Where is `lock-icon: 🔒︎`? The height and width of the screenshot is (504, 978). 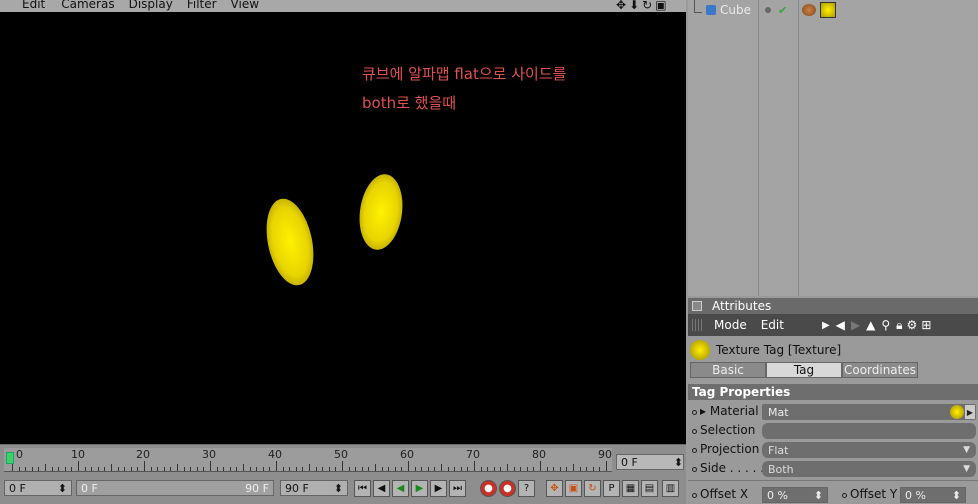 lock-icon: 🔒︎ is located at coordinates (899, 325).